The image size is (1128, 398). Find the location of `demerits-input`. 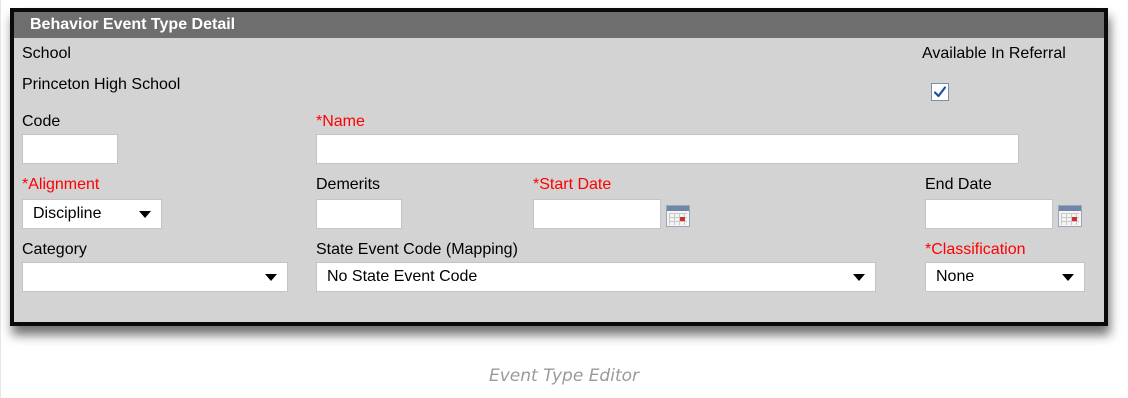

demerits-input is located at coordinates (359, 214).